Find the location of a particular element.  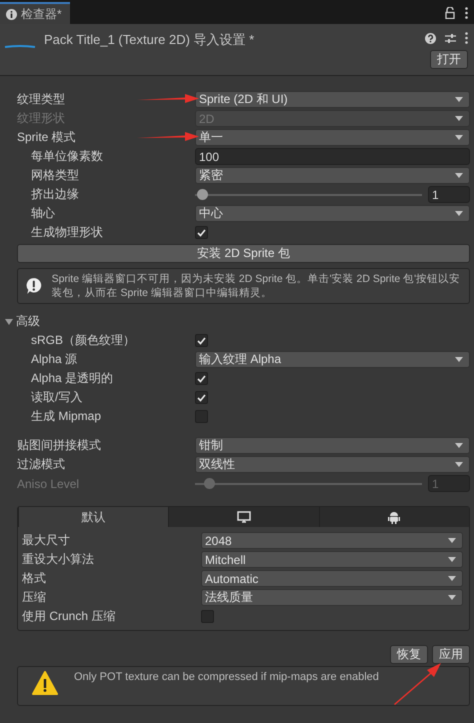

install-button: 安装 2D Sprite 包 is located at coordinates (243, 253).